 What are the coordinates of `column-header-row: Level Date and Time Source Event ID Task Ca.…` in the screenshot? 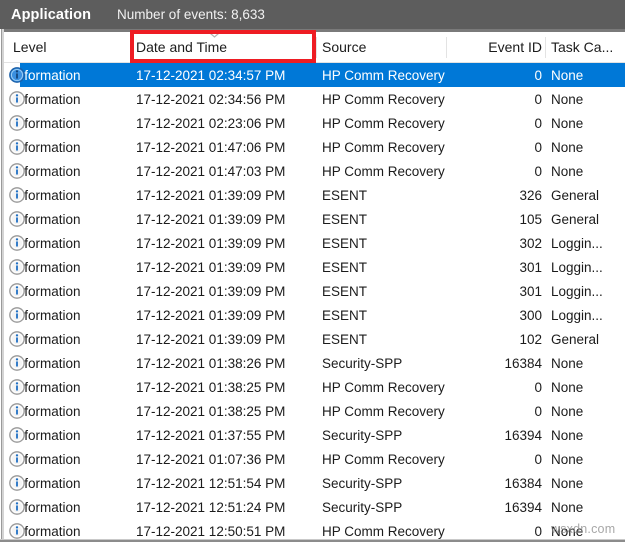 It's located at (314, 47).